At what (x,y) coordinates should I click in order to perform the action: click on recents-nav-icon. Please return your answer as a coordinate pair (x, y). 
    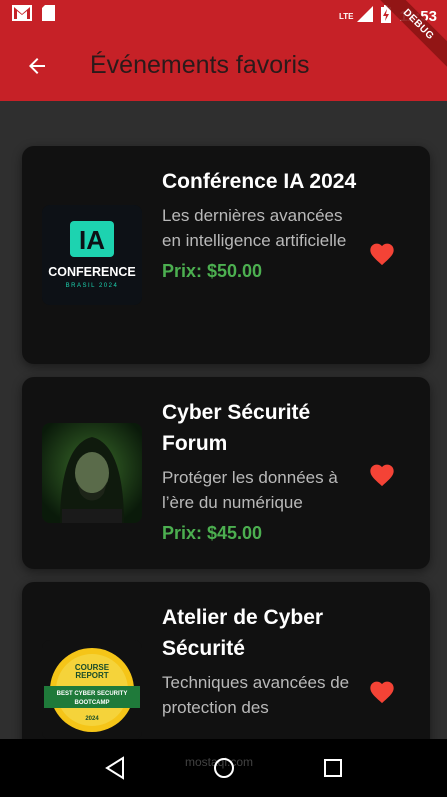
    Looking at the image, I should click on (332, 768).